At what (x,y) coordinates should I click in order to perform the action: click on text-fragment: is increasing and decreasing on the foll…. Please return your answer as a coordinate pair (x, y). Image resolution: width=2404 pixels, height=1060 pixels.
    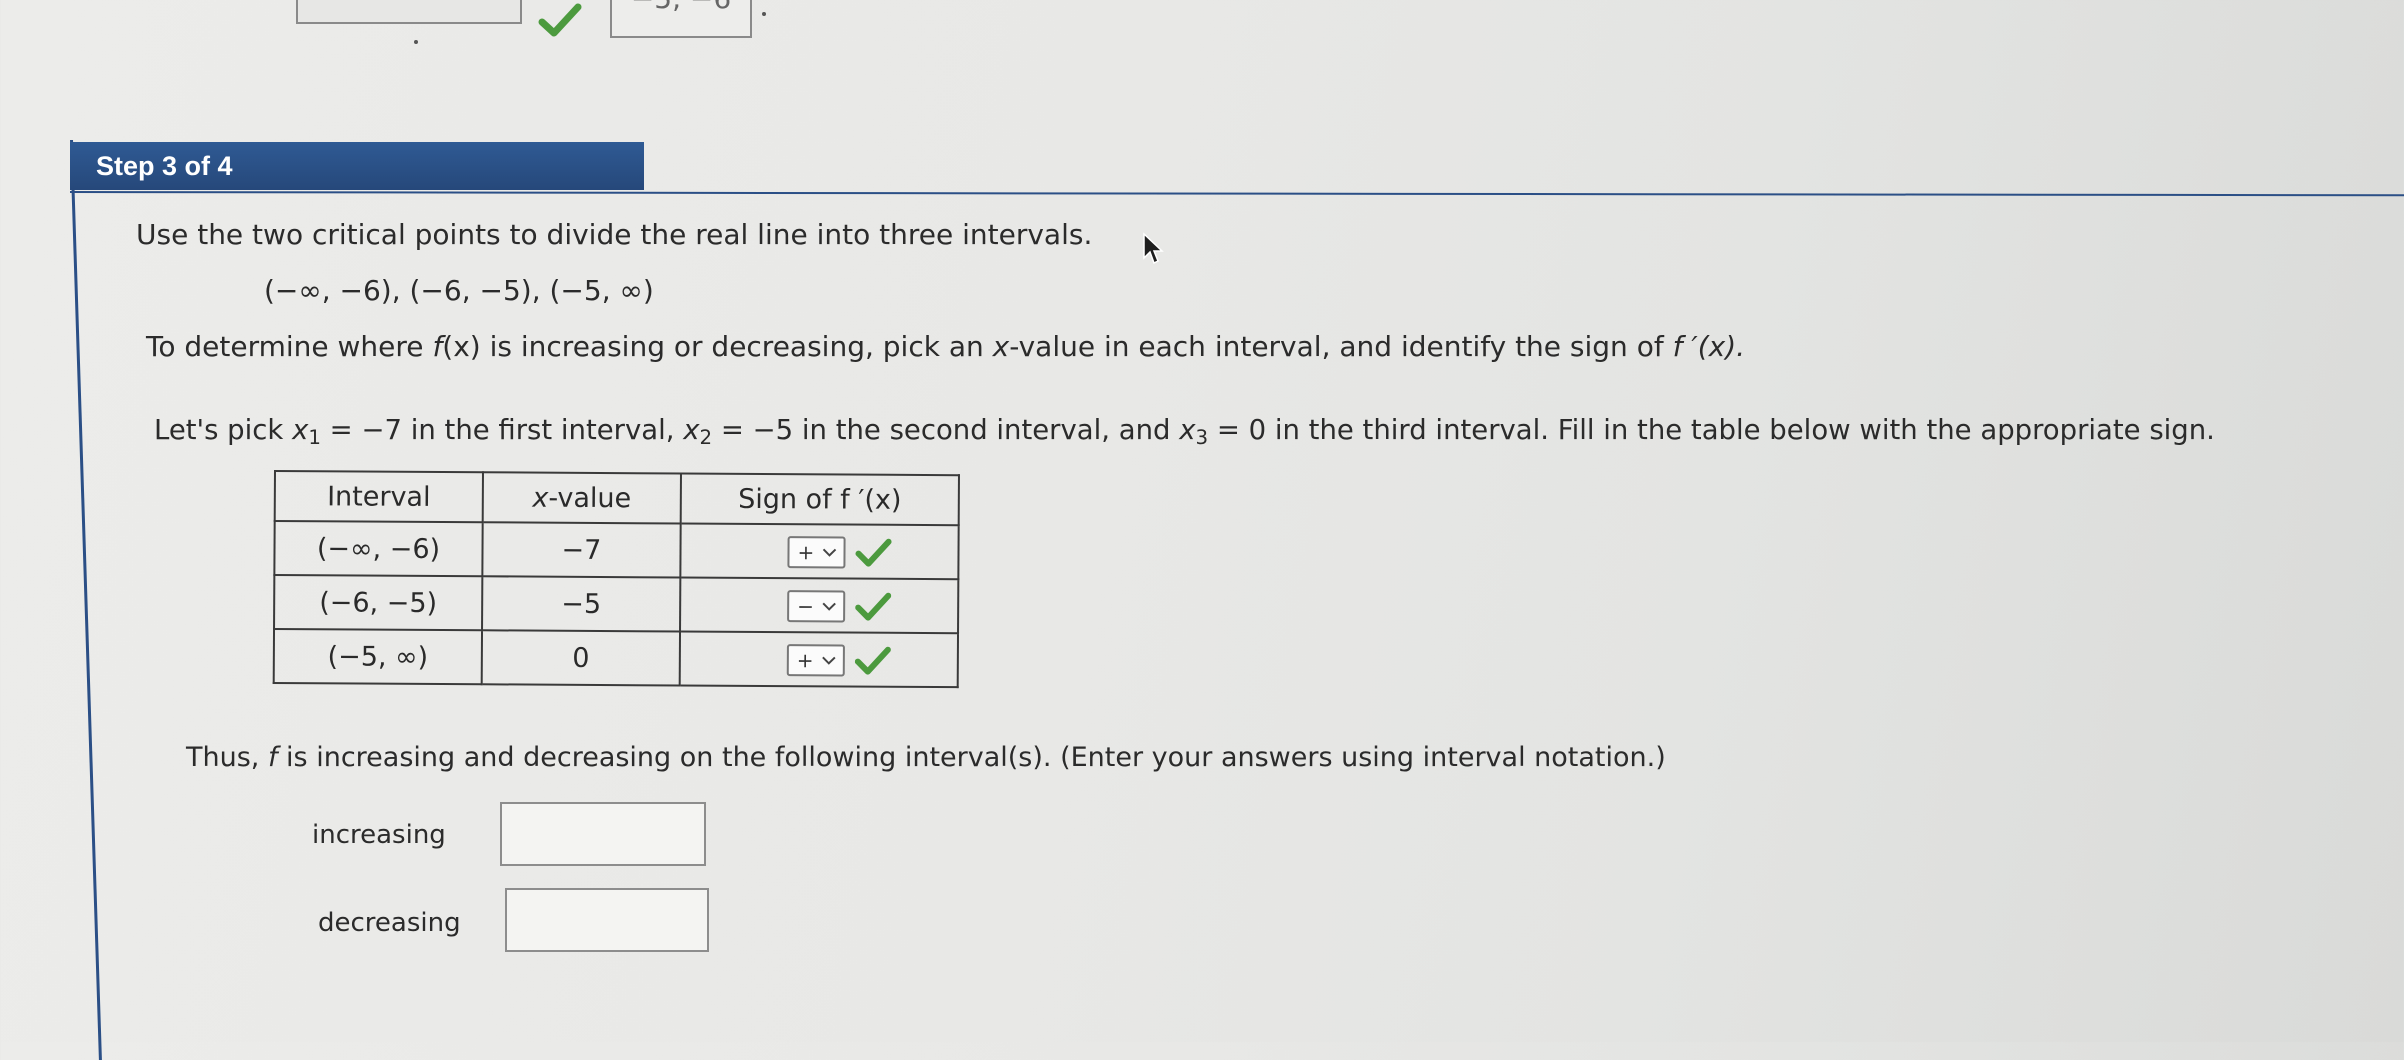
    Looking at the image, I should click on (971, 757).